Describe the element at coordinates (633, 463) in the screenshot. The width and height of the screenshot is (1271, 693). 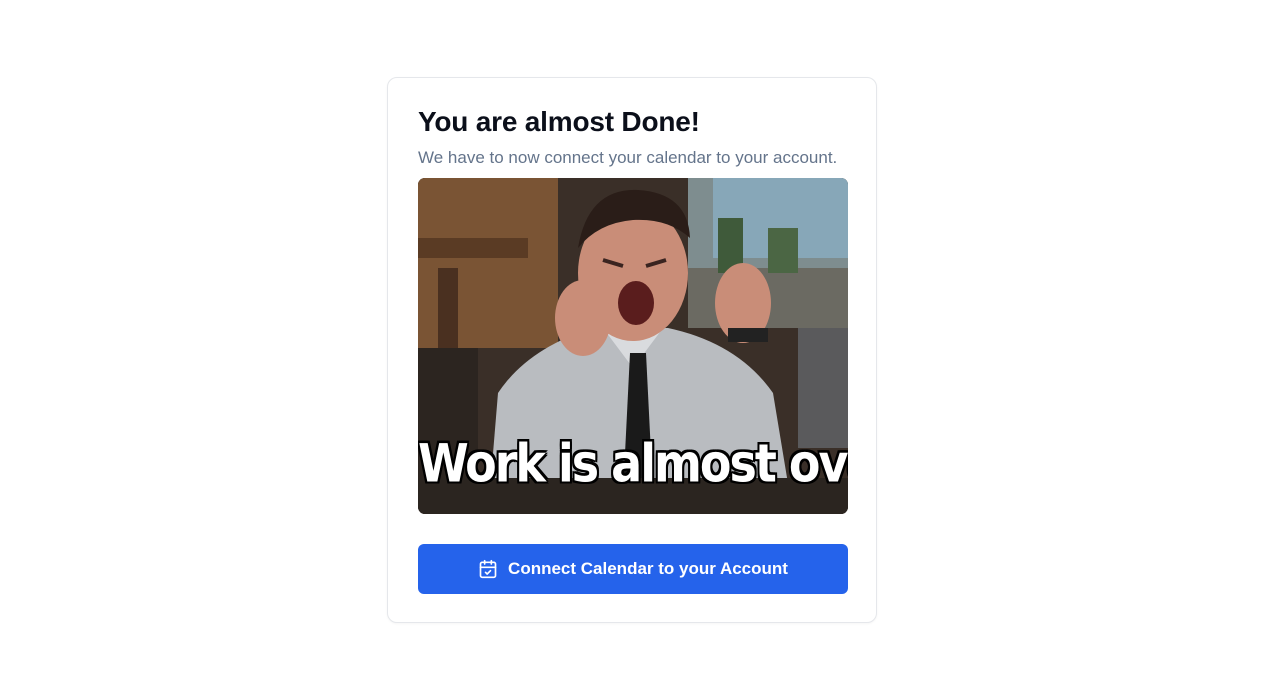
I see `gif-caption: Work is almost over` at that location.